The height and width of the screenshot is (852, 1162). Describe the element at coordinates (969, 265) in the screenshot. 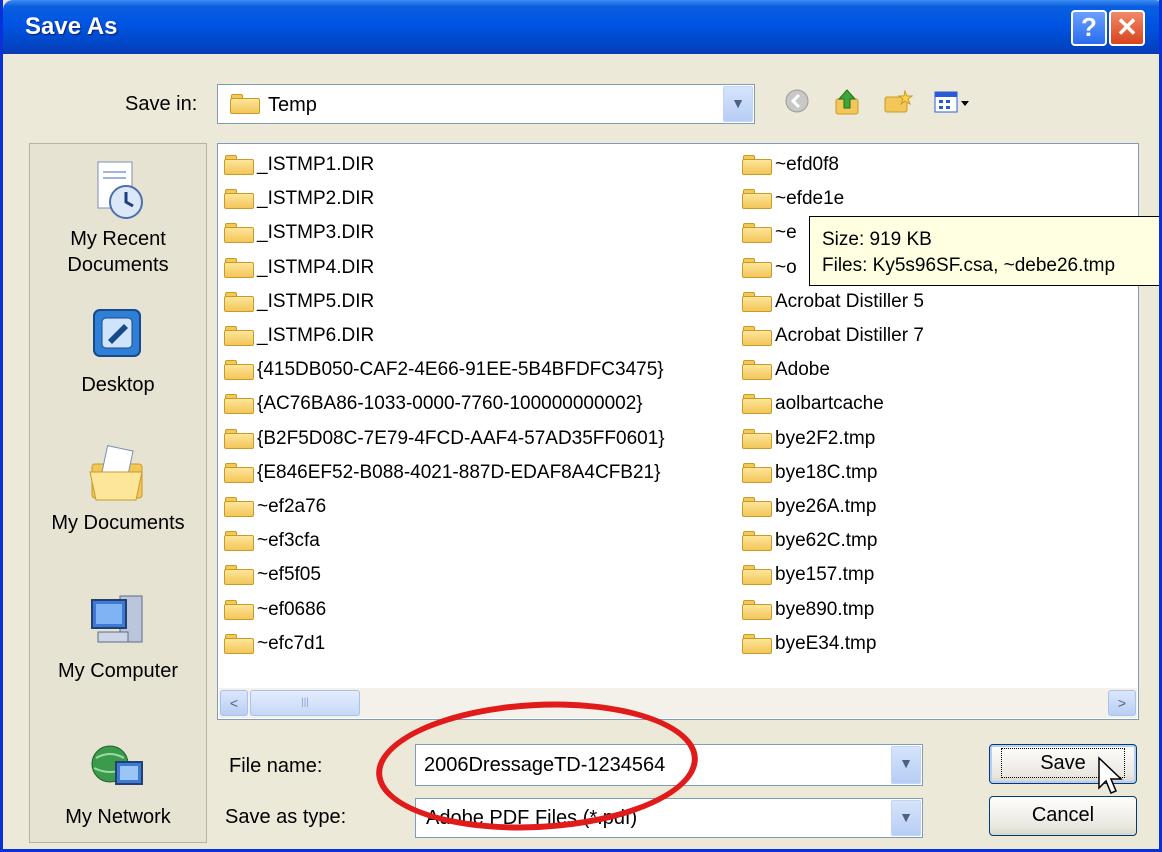

I see `tooltip-files: Files: Ky5s96SF.csa, ~debe26.tmp` at that location.